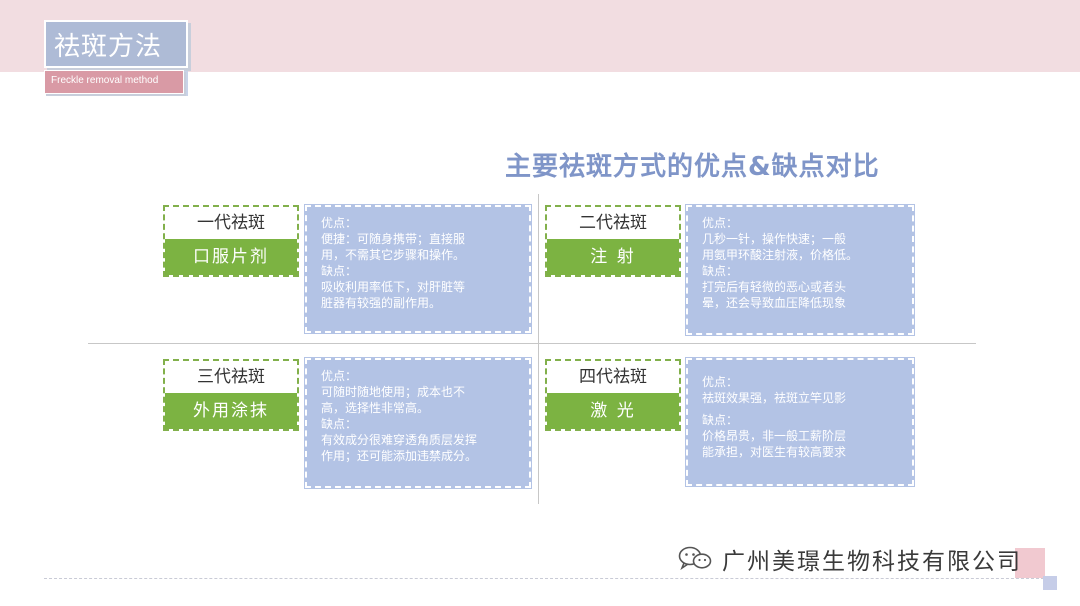 This screenshot has width=1080, height=606. What do you see at coordinates (393, 255) in the screenshot?
I see `pros-line: 用，不需其它步骤和操作。` at bounding box center [393, 255].